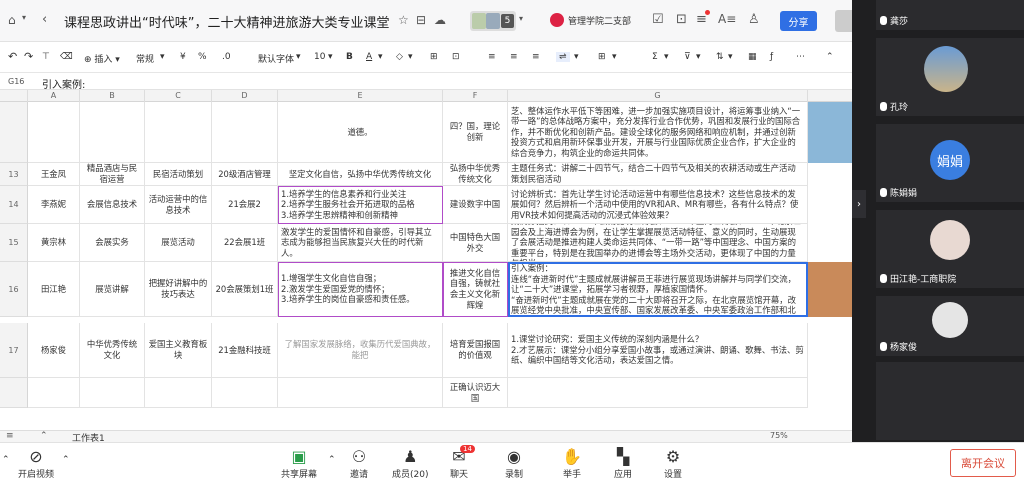  Describe the element at coordinates (245, 393) in the screenshot. I see `cell-d` at that location.